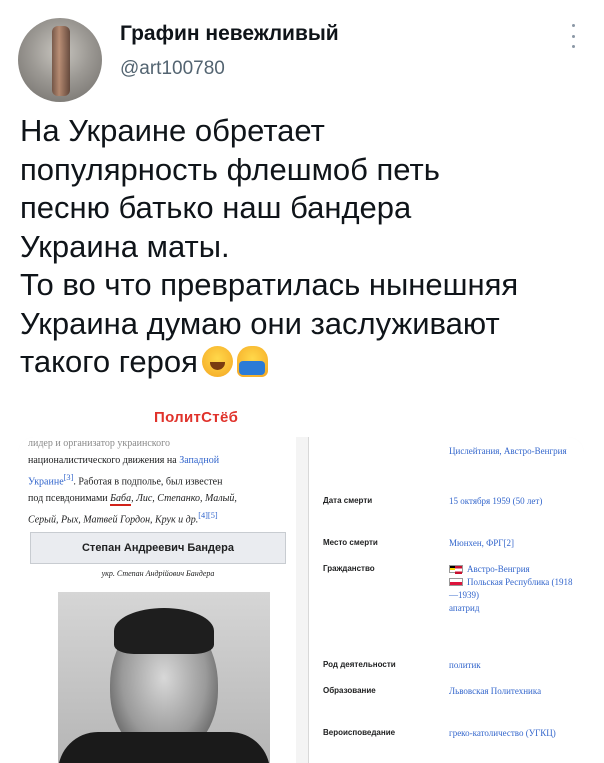  What do you see at coordinates (164, 677) in the screenshot?
I see `portrait-photo` at bounding box center [164, 677].